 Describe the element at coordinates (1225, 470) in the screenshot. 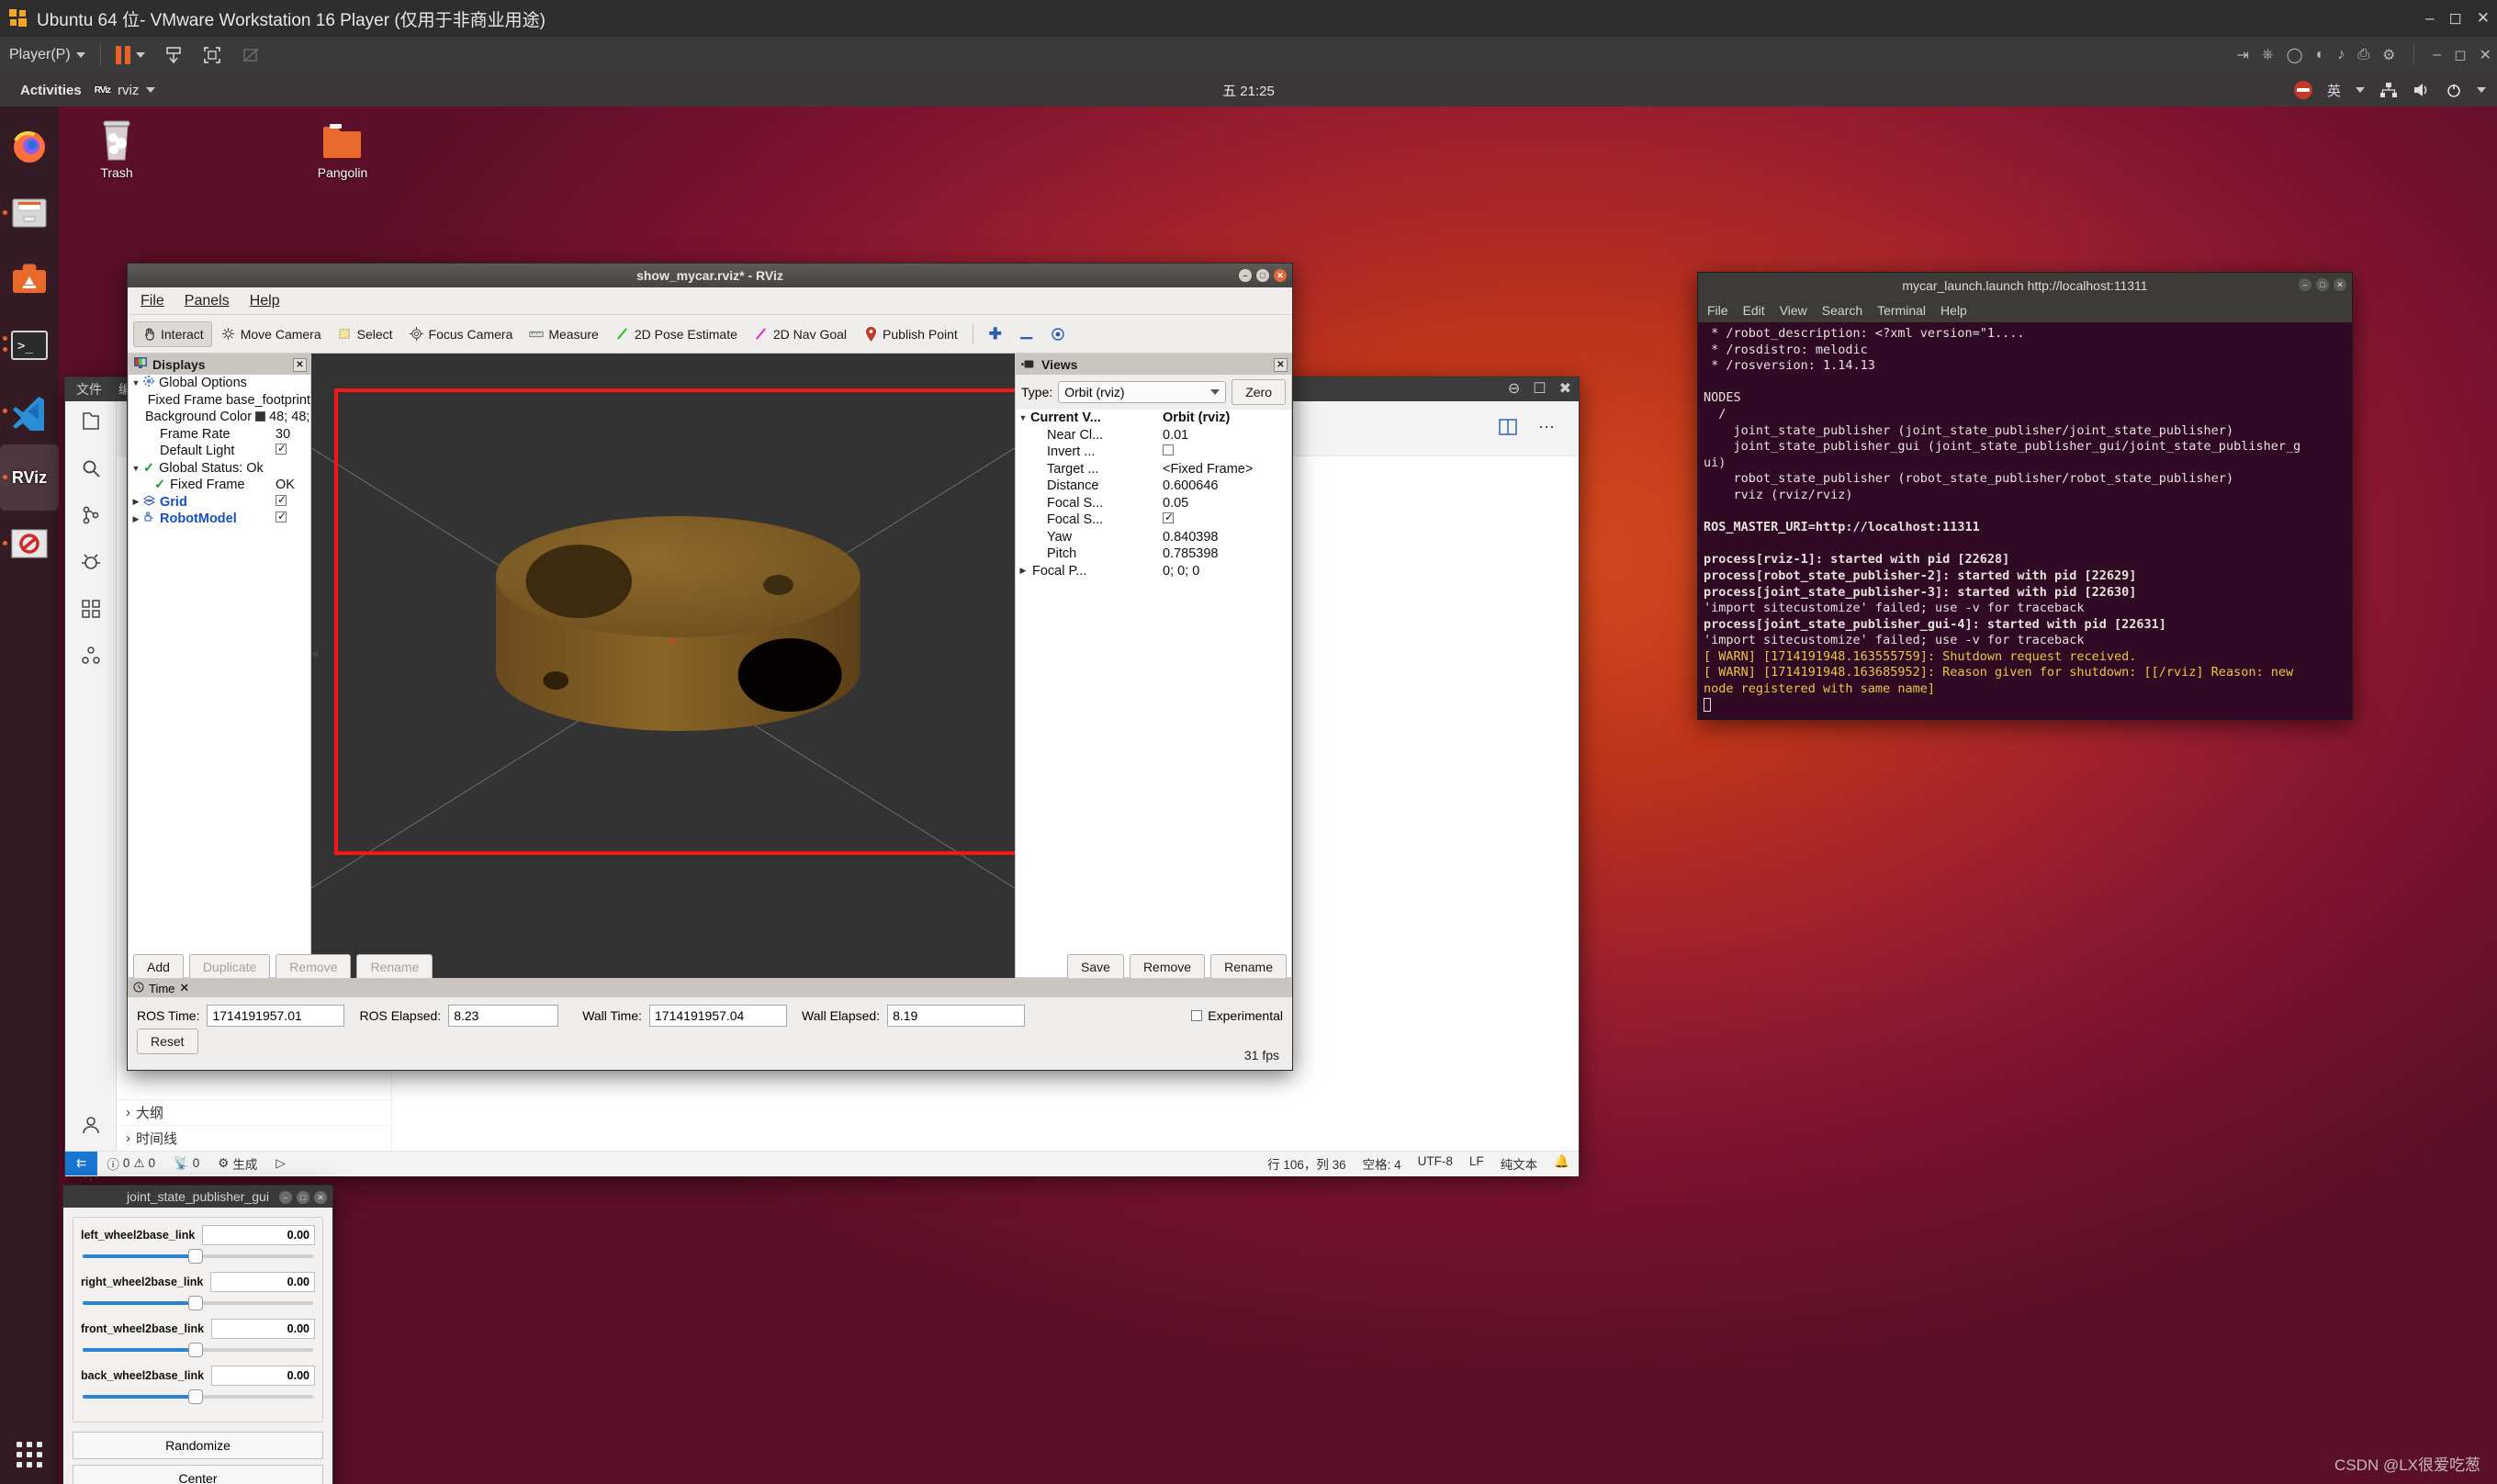

I see `view-value: <Fixed Frame>` at that location.